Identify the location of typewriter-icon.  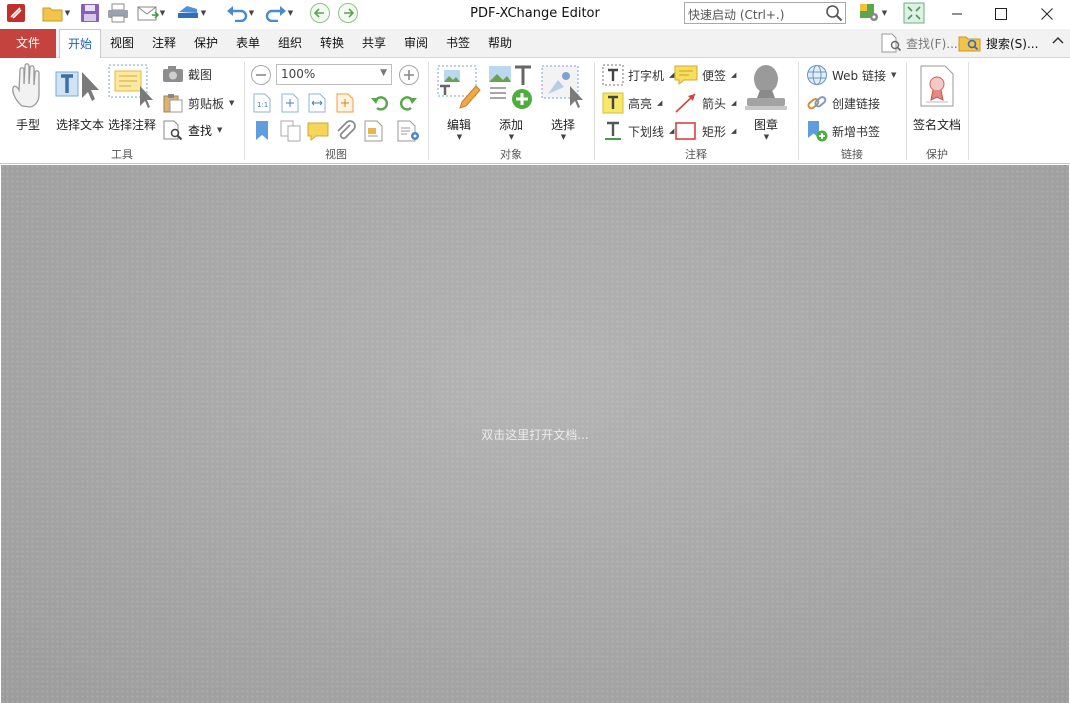
(613, 75).